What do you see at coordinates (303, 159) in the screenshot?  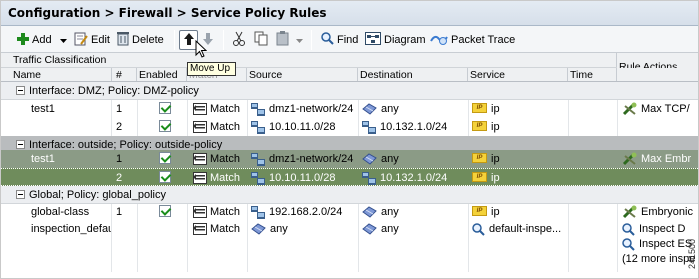 I see `source-cell: dmz1-network/24` at bounding box center [303, 159].